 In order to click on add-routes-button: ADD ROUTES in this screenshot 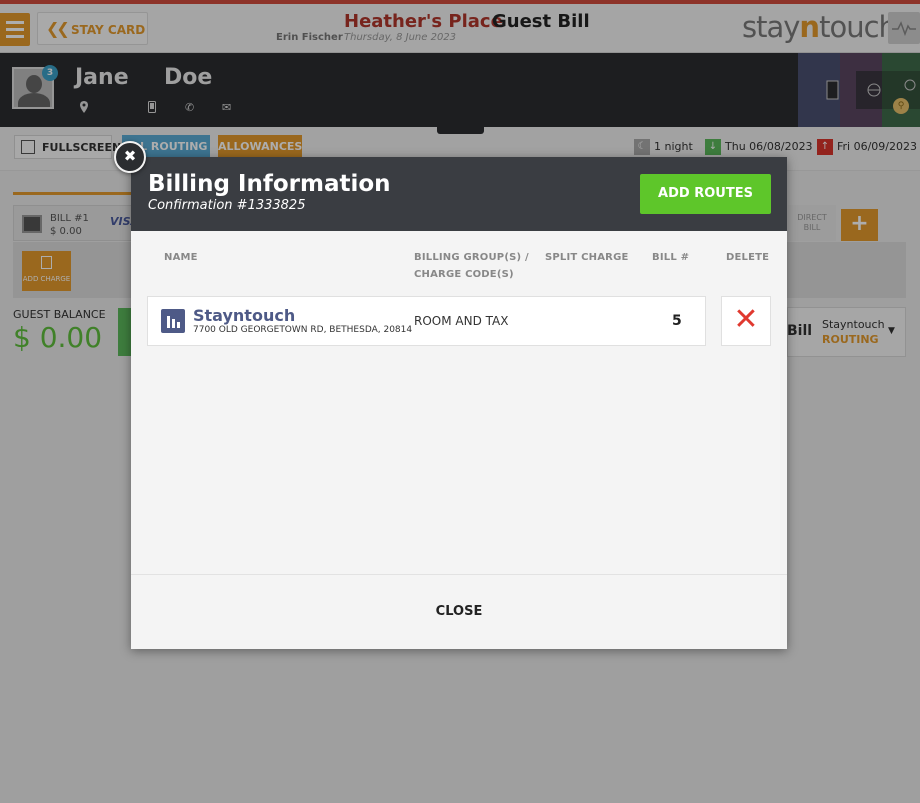, I will do `click(705, 194)`.